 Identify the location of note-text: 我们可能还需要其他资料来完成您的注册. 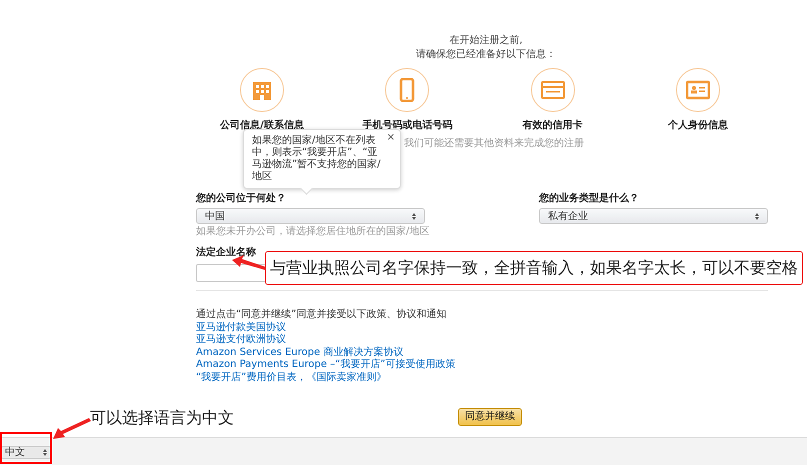
(494, 143).